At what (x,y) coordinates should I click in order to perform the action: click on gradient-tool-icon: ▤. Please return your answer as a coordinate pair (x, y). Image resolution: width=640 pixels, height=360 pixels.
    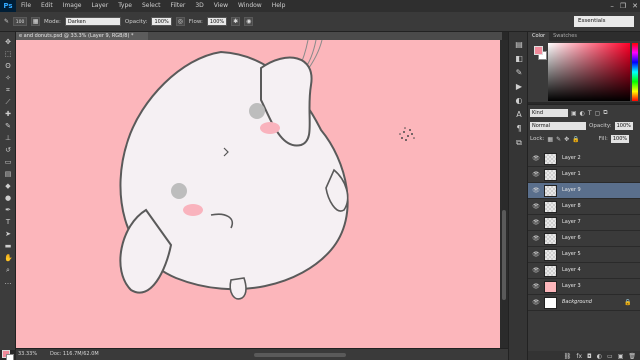
    Looking at the image, I should click on (8, 174).